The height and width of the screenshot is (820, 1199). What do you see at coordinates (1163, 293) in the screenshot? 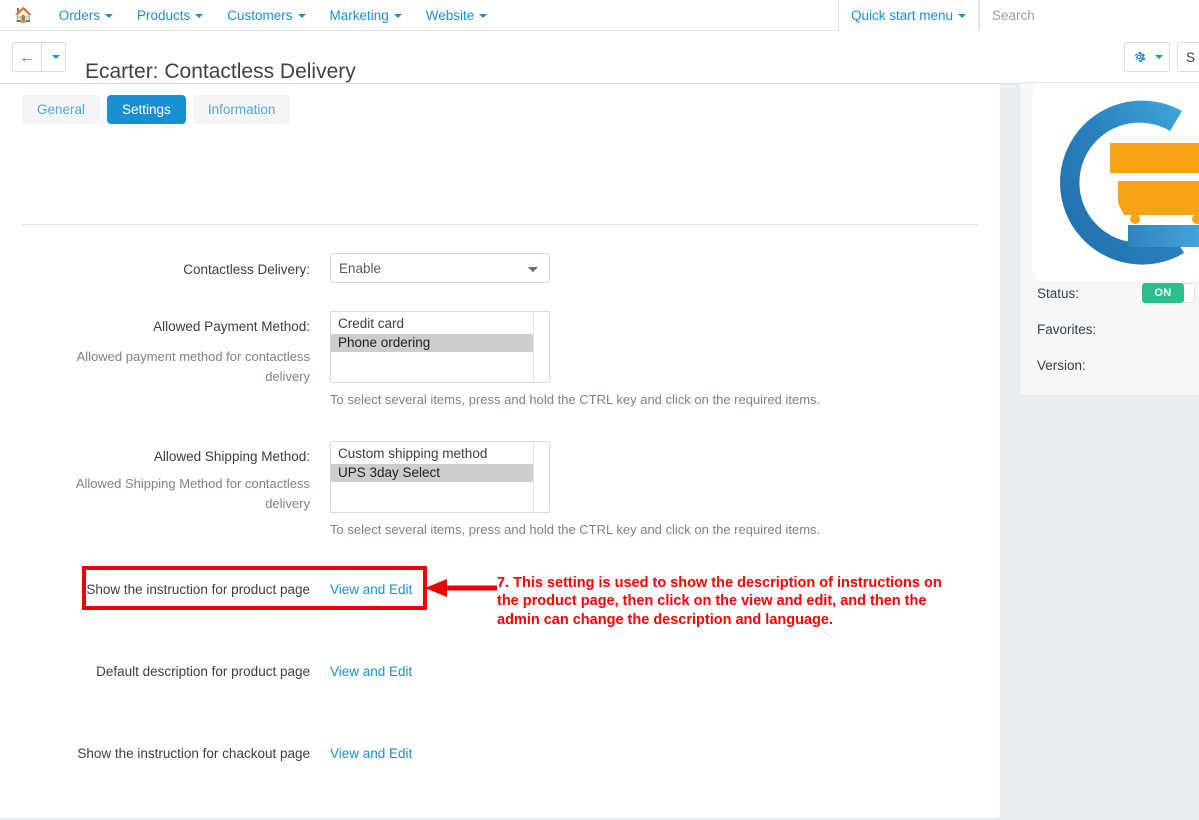
I see `status-toggle-label: ON` at bounding box center [1163, 293].